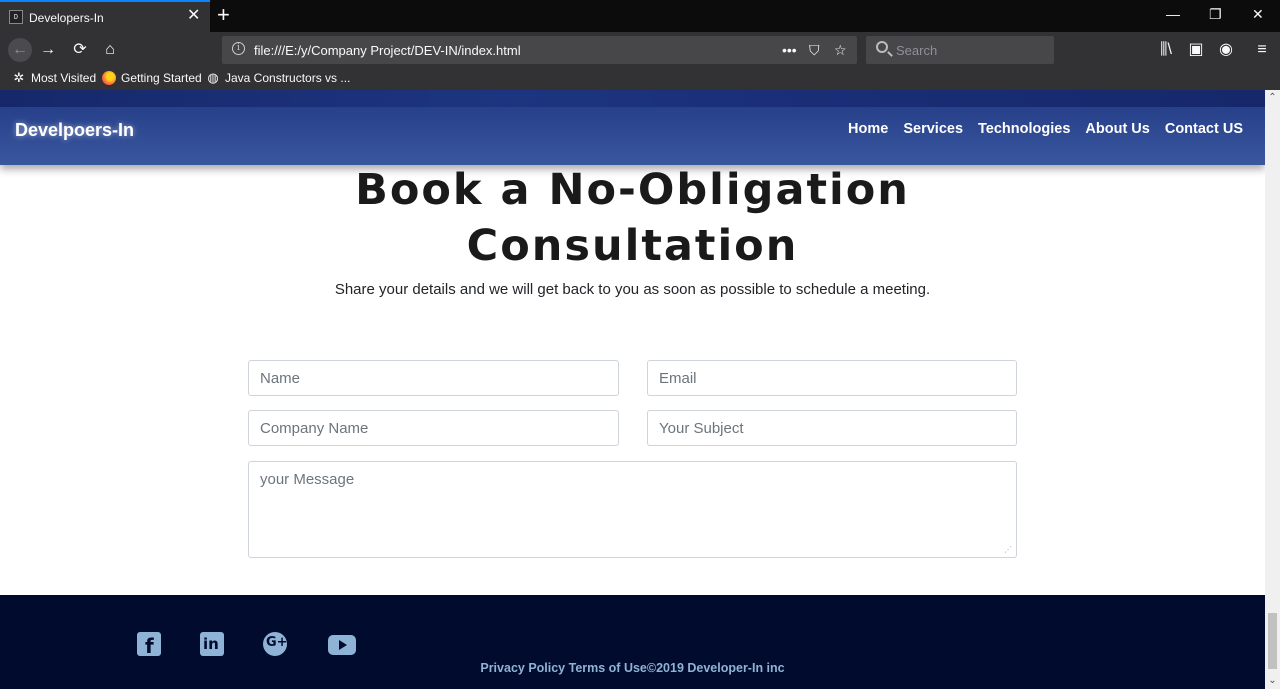 This screenshot has width=1280, height=689. What do you see at coordinates (1258, 14) in the screenshot?
I see `close-window-button: ✕` at bounding box center [1258, 14].